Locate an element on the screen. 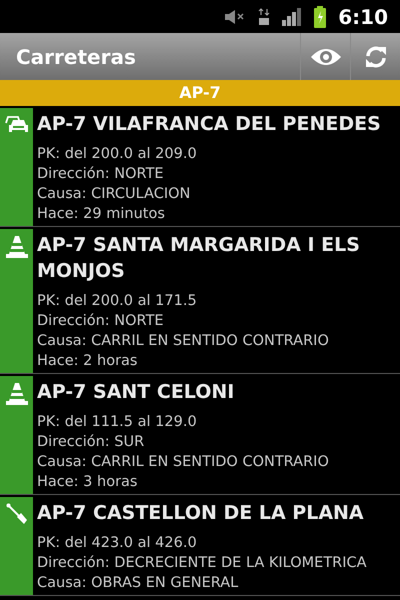  incident-detail: Dirección: DECRECIENTE DE LA KILOMETRICA is located at coordinates (202, 563).